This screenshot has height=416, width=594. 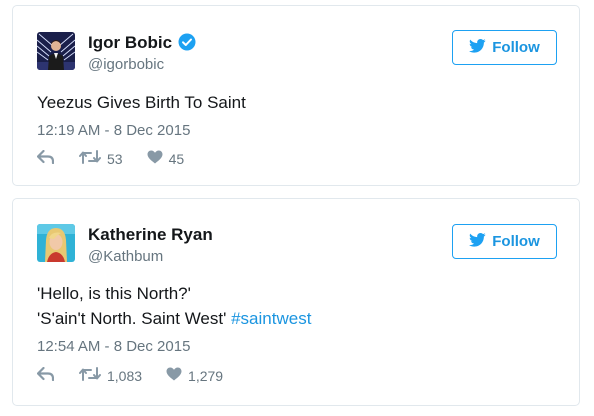 What do you see at coordinates (134, 318) in the screenshot?
I see `tweet-text-fragment: 'S'ain't North. Saint West'` at bounding box center [134, 318].